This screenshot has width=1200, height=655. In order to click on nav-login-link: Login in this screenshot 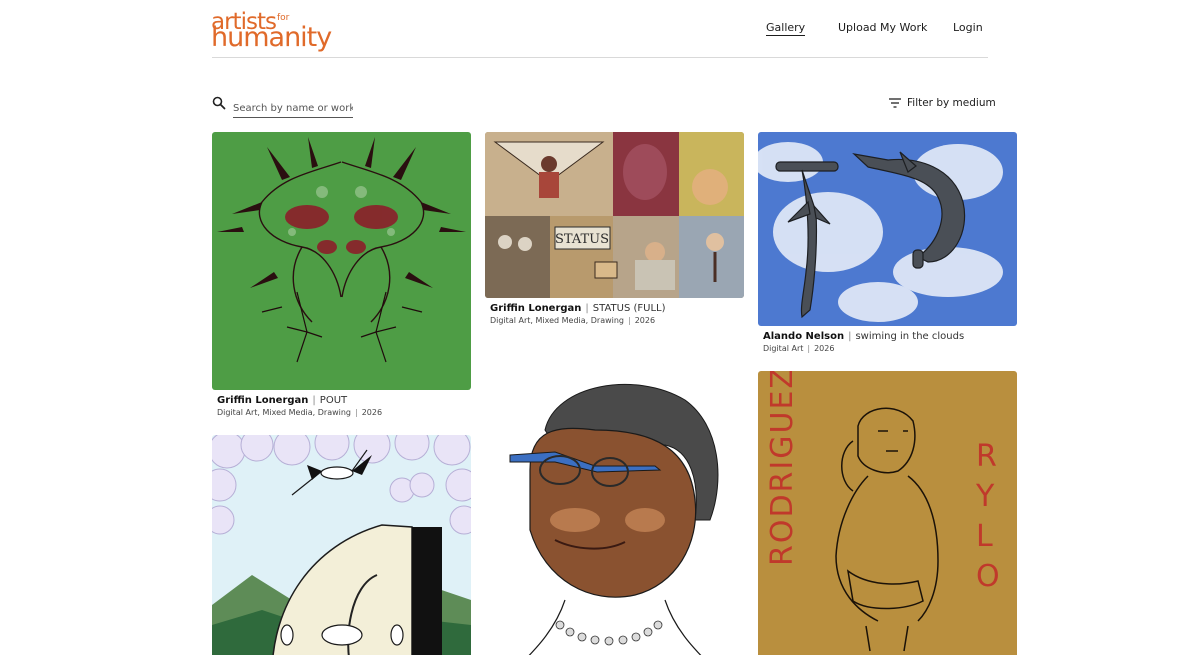, I will do `click(968, 27)`.